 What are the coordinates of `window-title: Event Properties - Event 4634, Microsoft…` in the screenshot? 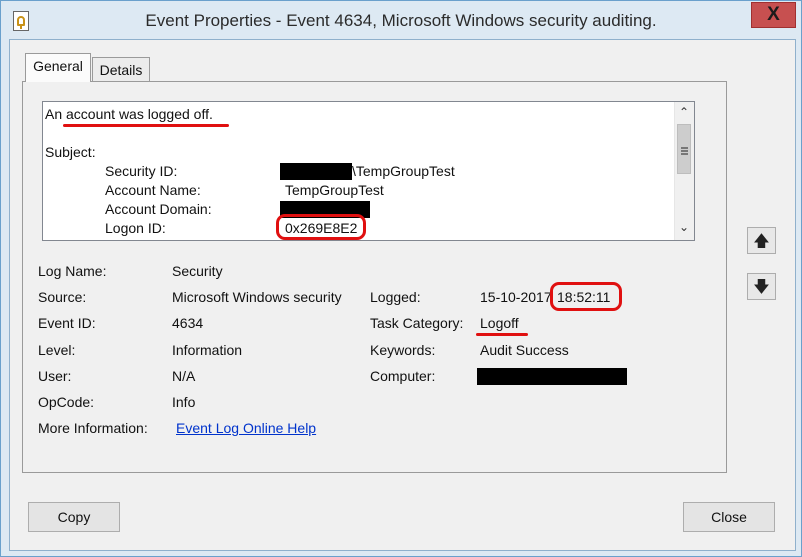 It's located at (401, 20).